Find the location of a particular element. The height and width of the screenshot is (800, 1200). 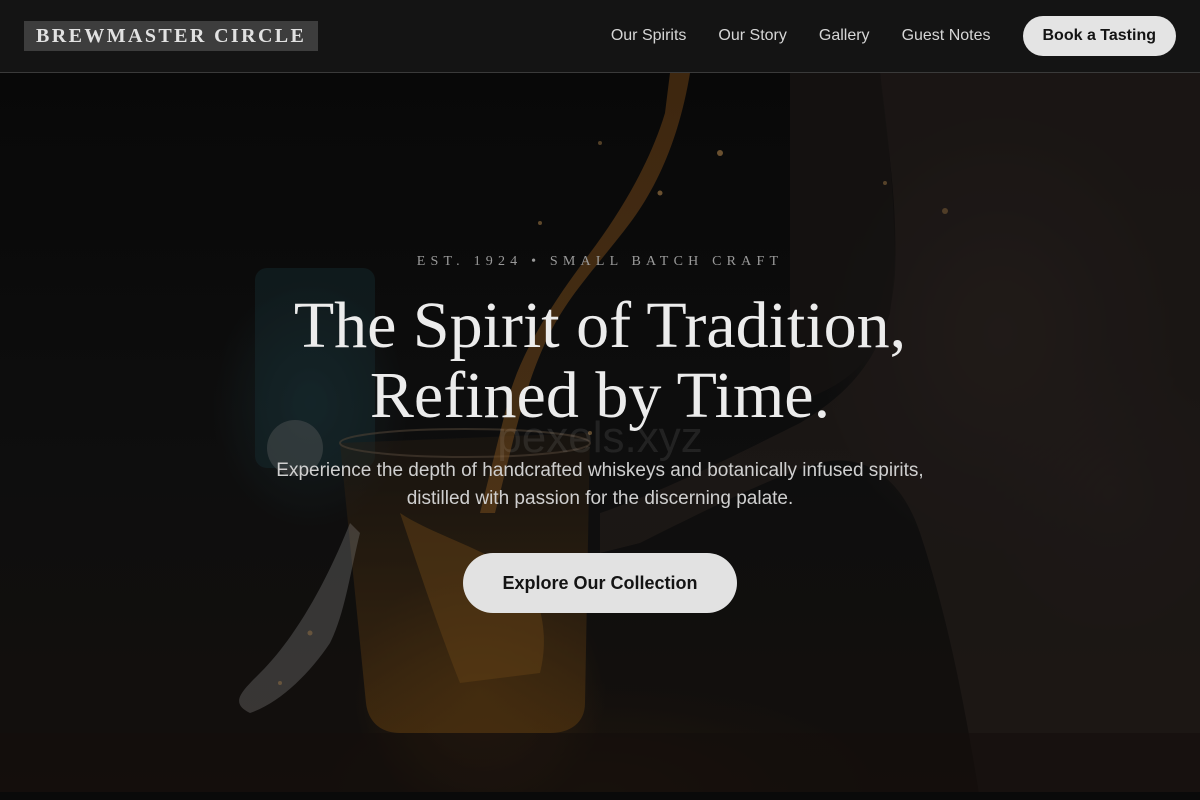

brand-logo: BREWMASTER CIRCLE is located at coordinates (171, 36).